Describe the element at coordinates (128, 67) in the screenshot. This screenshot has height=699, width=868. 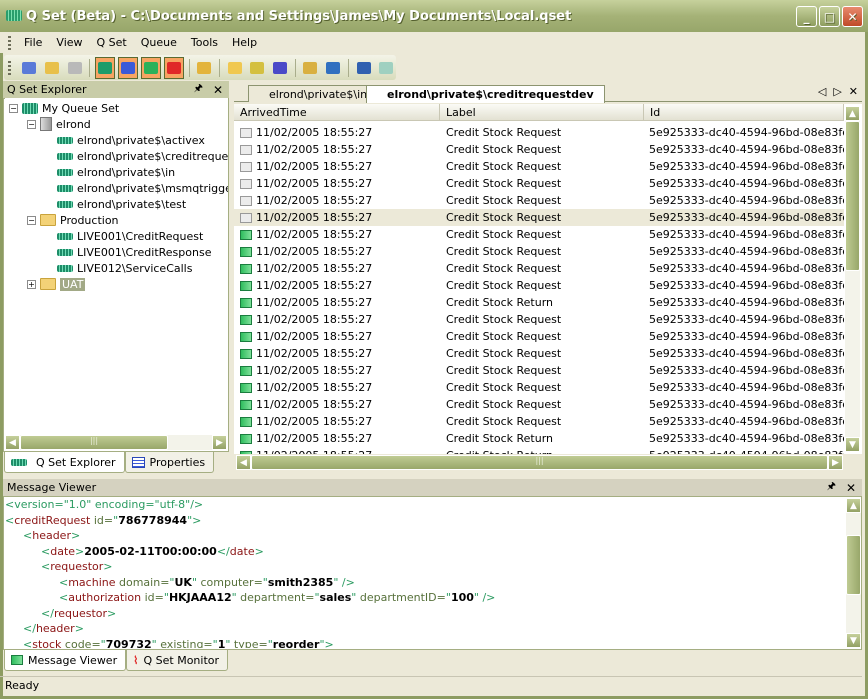
I see `properties-button` at that location.